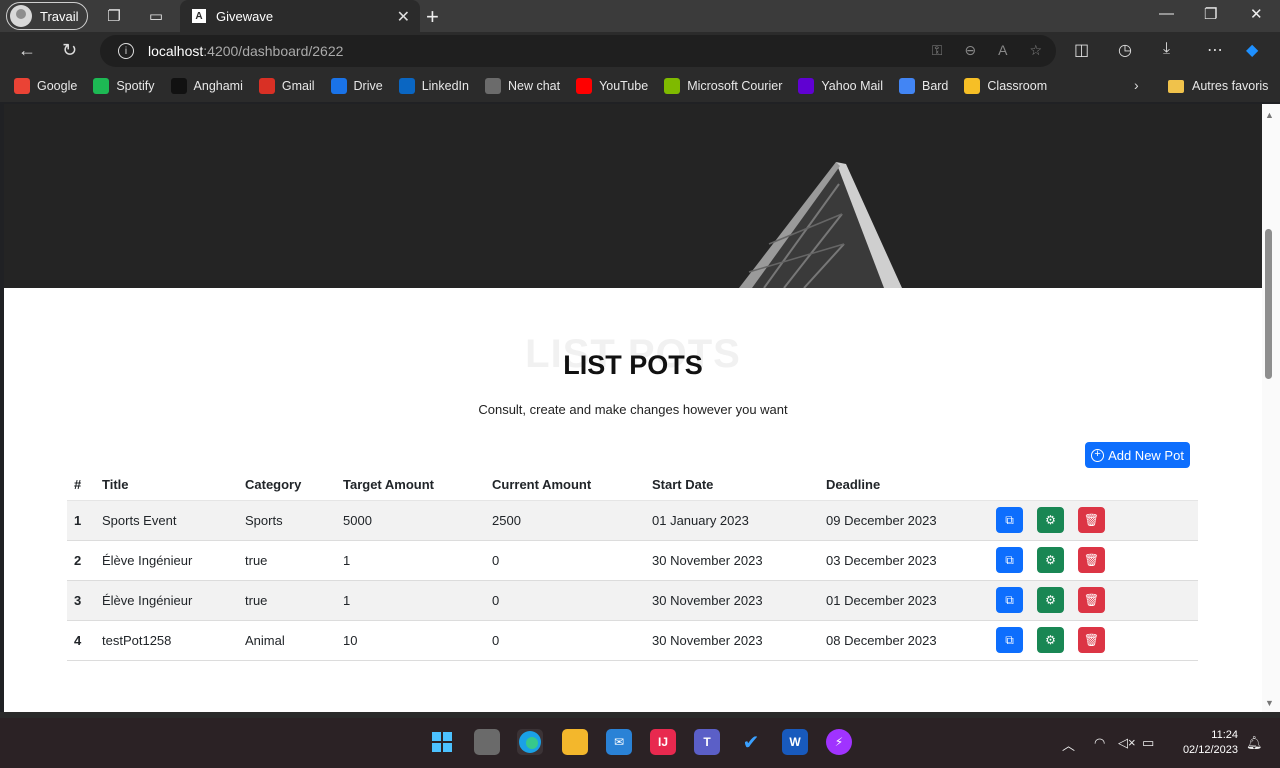  Describe the element at coordinates (166, 600) in the screenshot. I see `cell-title: Élève Ingénieur` at that location.